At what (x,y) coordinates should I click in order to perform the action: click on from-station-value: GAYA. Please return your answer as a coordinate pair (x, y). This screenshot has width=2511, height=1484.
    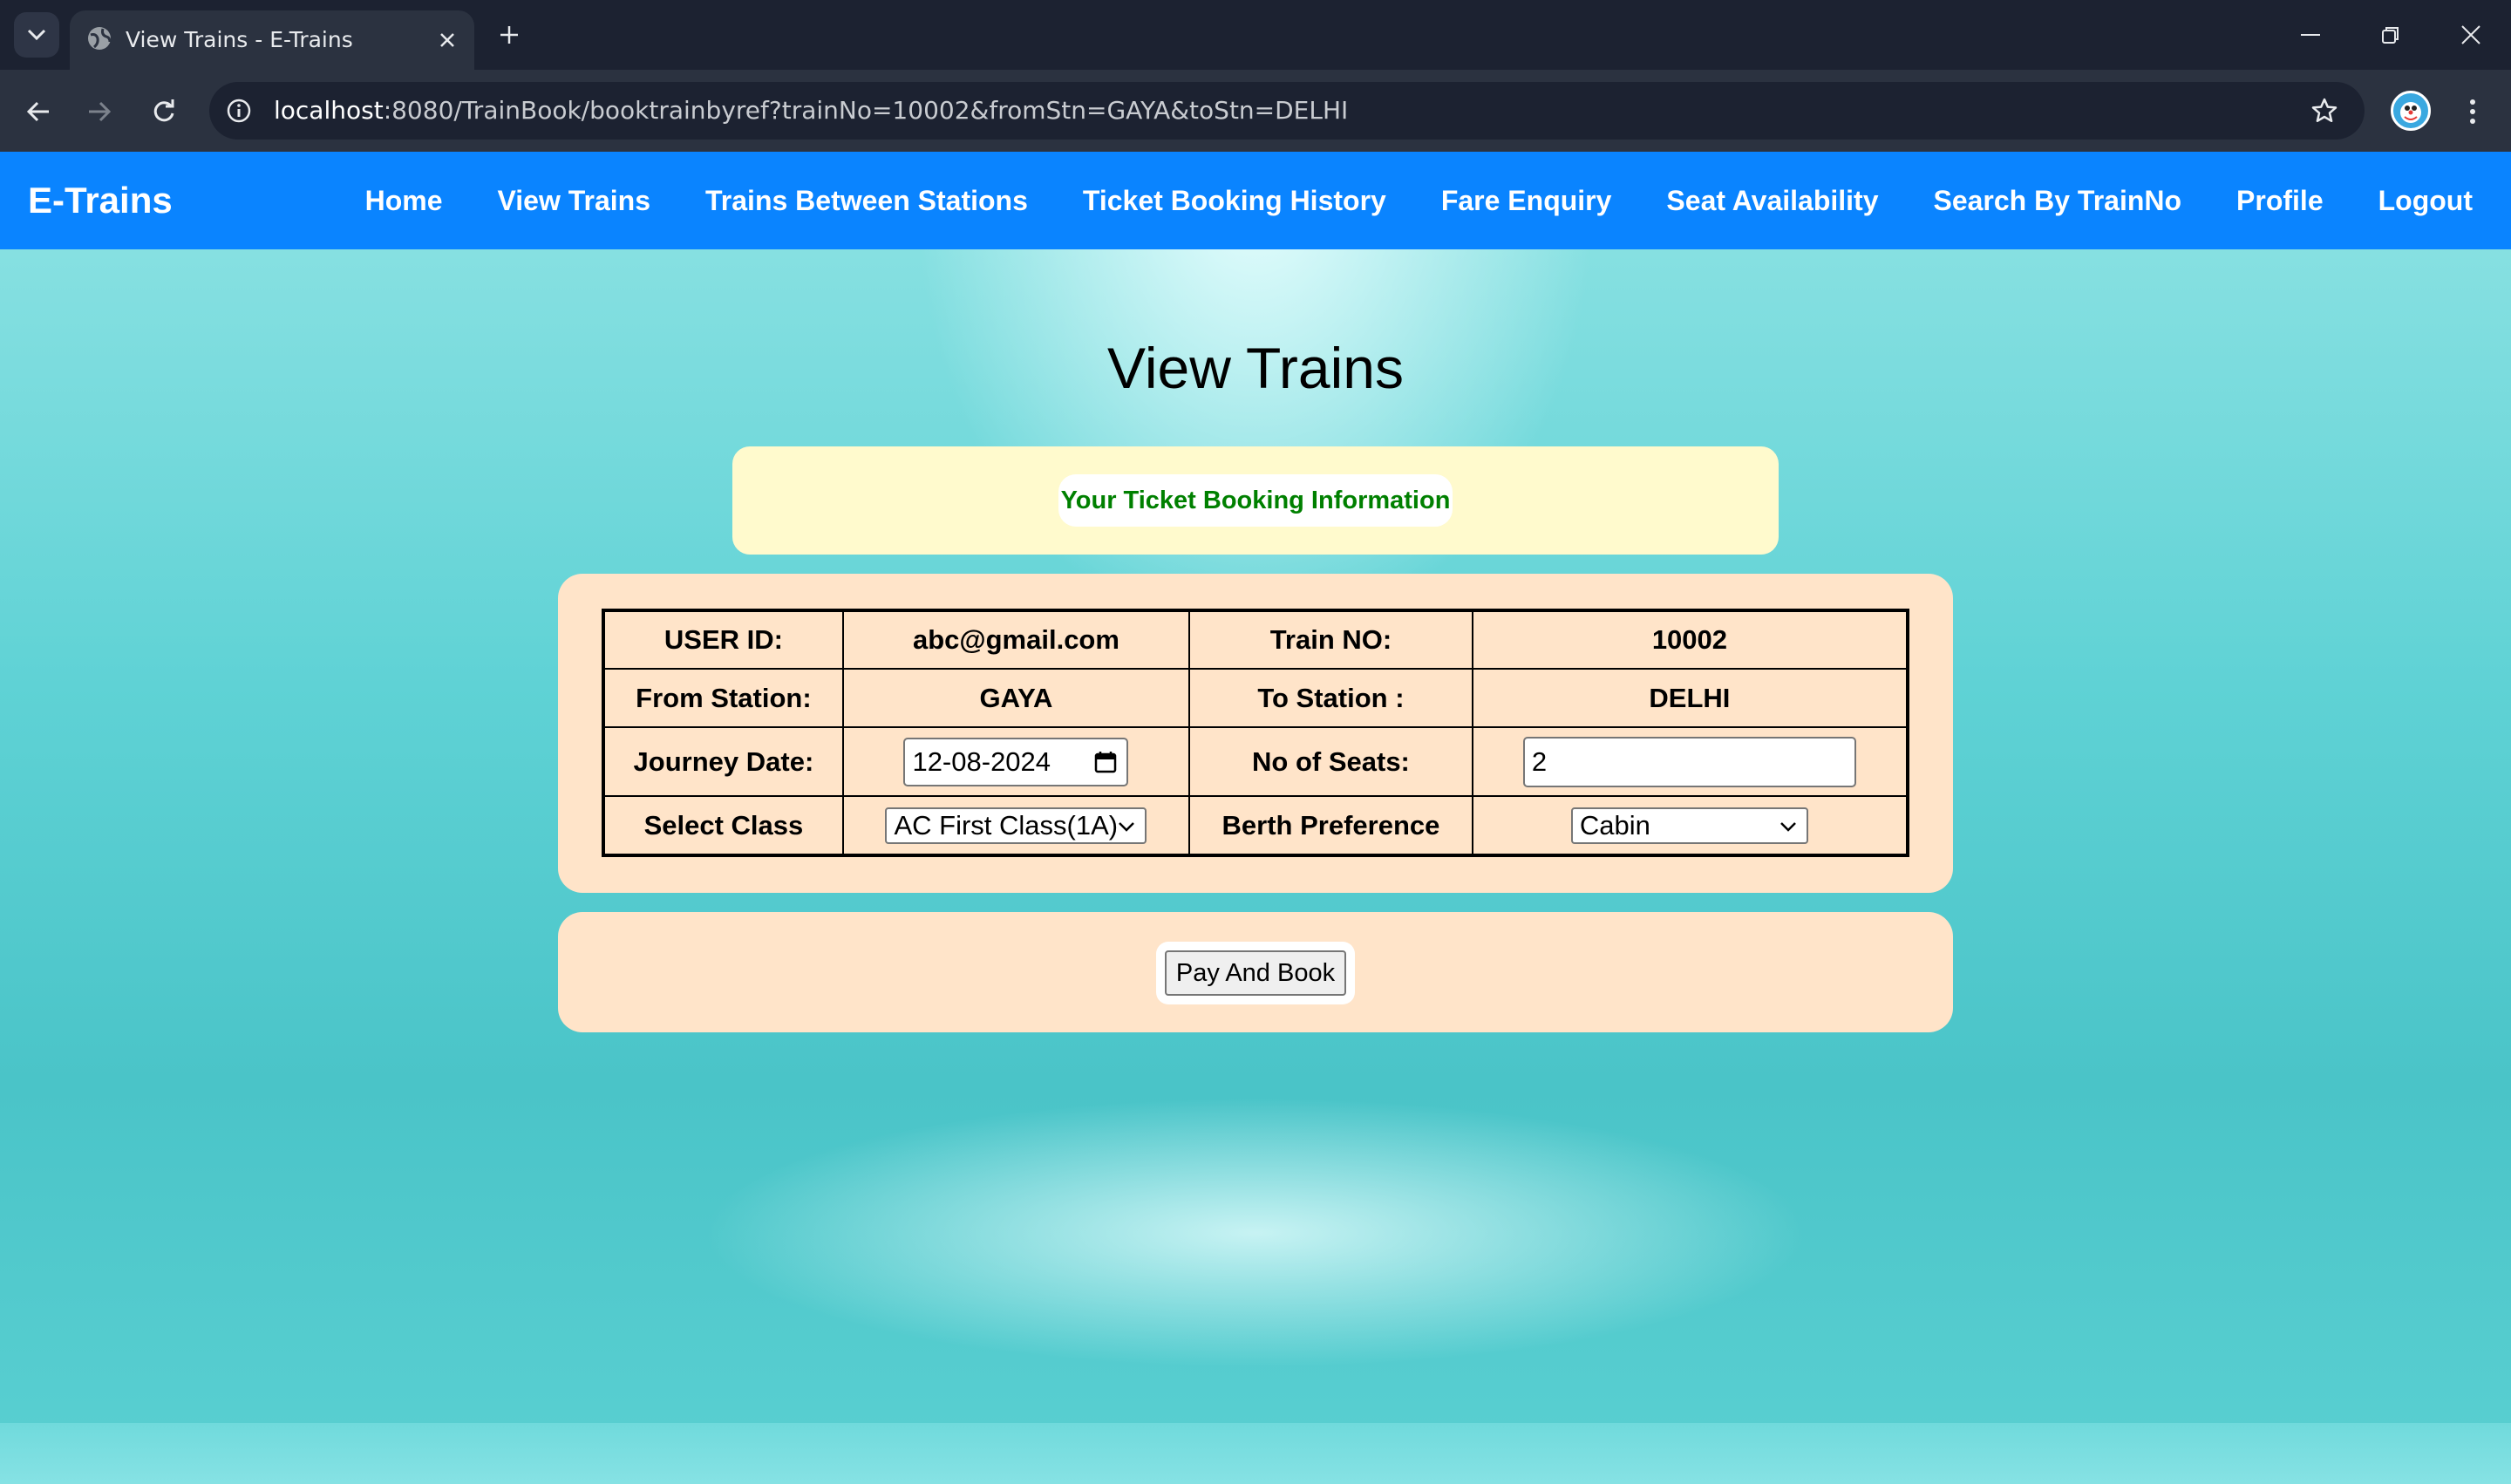
    Looking at the image, I should click on (1016, 698).